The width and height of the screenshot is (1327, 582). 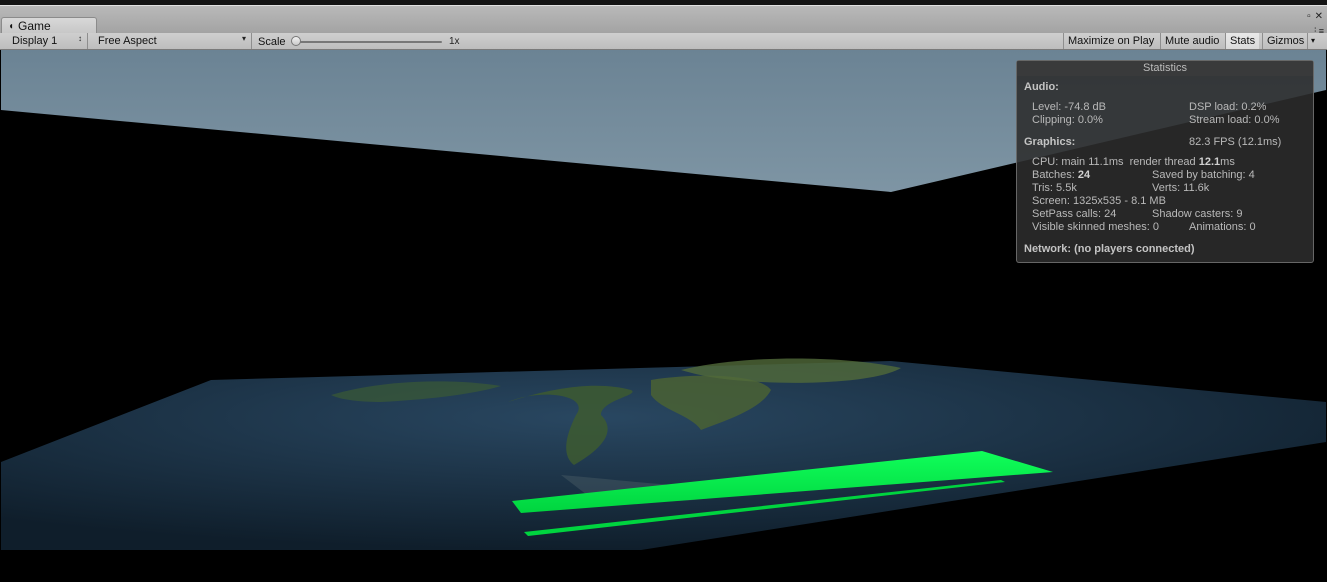 What do you see at coordinates (1109, 249) in the screenshot?
I see `network-status: Network: (no players connected)` at bounding box center [1109, 249].